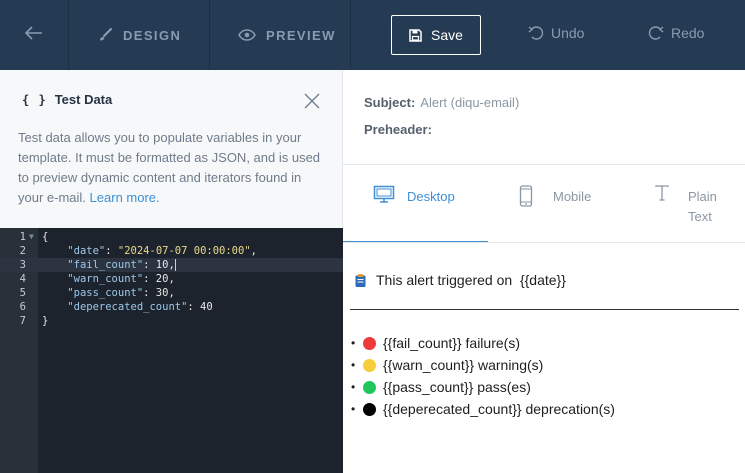 The width and height of the screenshot is (745, 473). Describe the element at coordinates (22, 237) in the screenshot. I see `line-number: 1` at that location.